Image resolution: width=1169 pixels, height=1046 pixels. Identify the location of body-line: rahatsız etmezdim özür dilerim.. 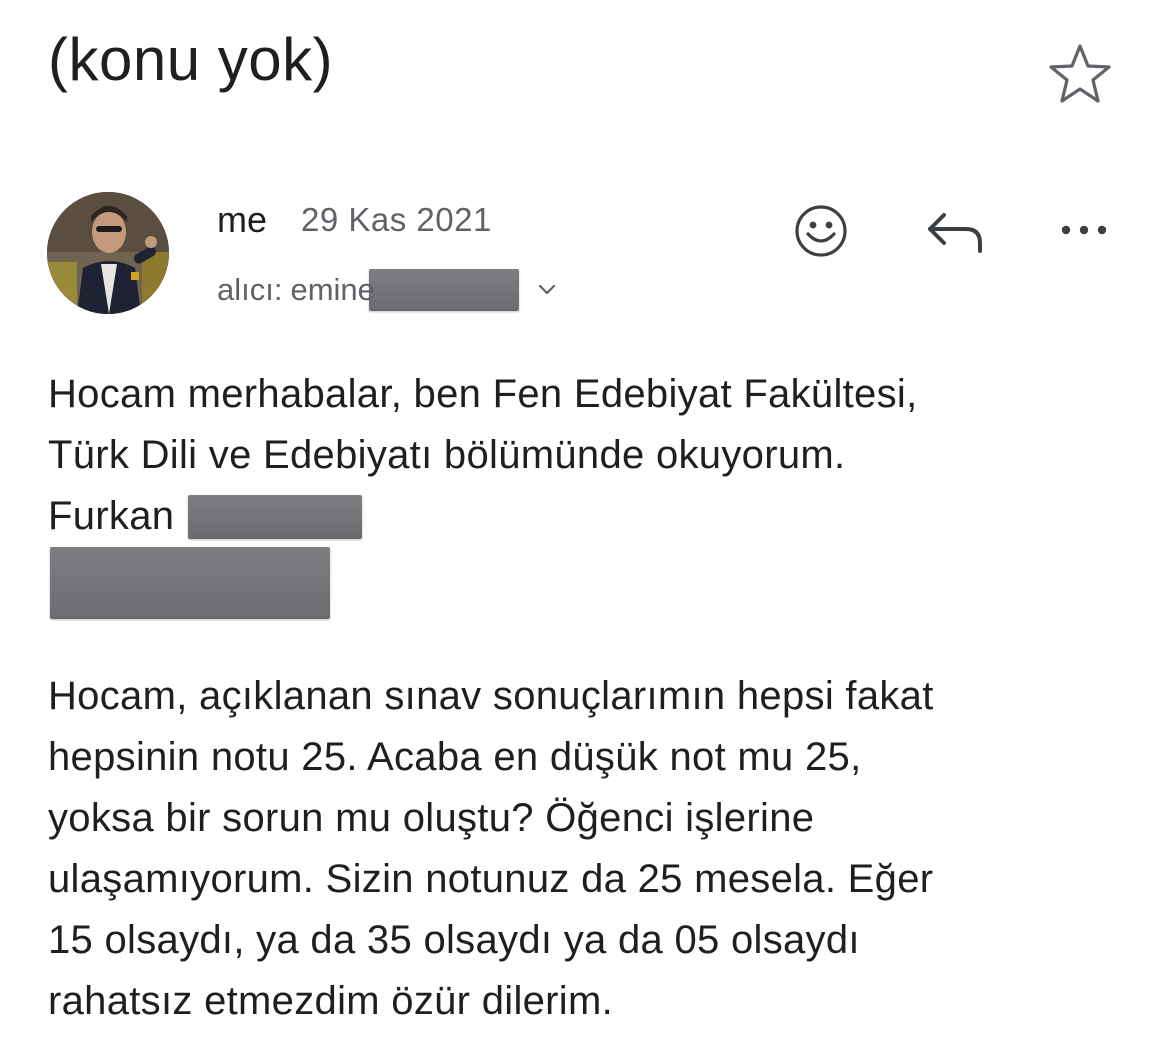
(331, 1001).